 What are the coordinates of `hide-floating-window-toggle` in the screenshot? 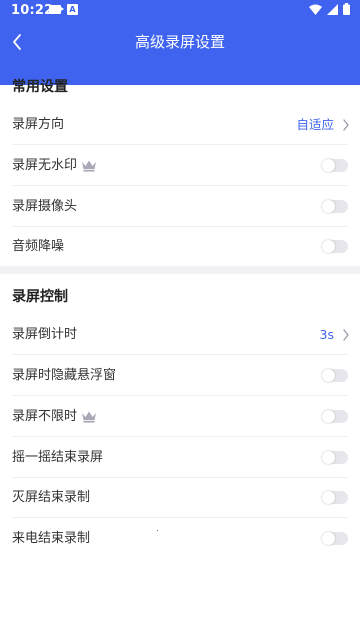 It's located at (335, 375).